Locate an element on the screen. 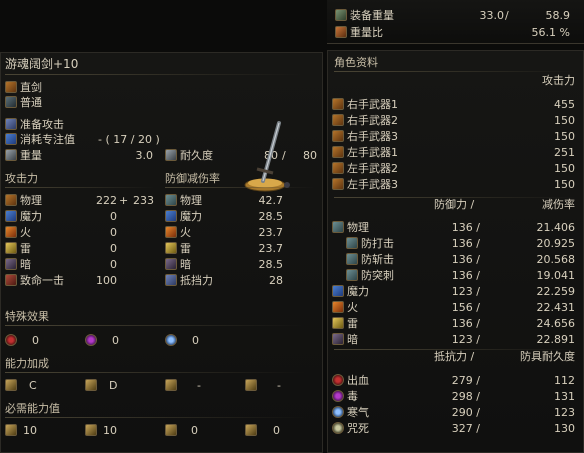  defense-label: 防斩击 is located at coordinates (377, 259).